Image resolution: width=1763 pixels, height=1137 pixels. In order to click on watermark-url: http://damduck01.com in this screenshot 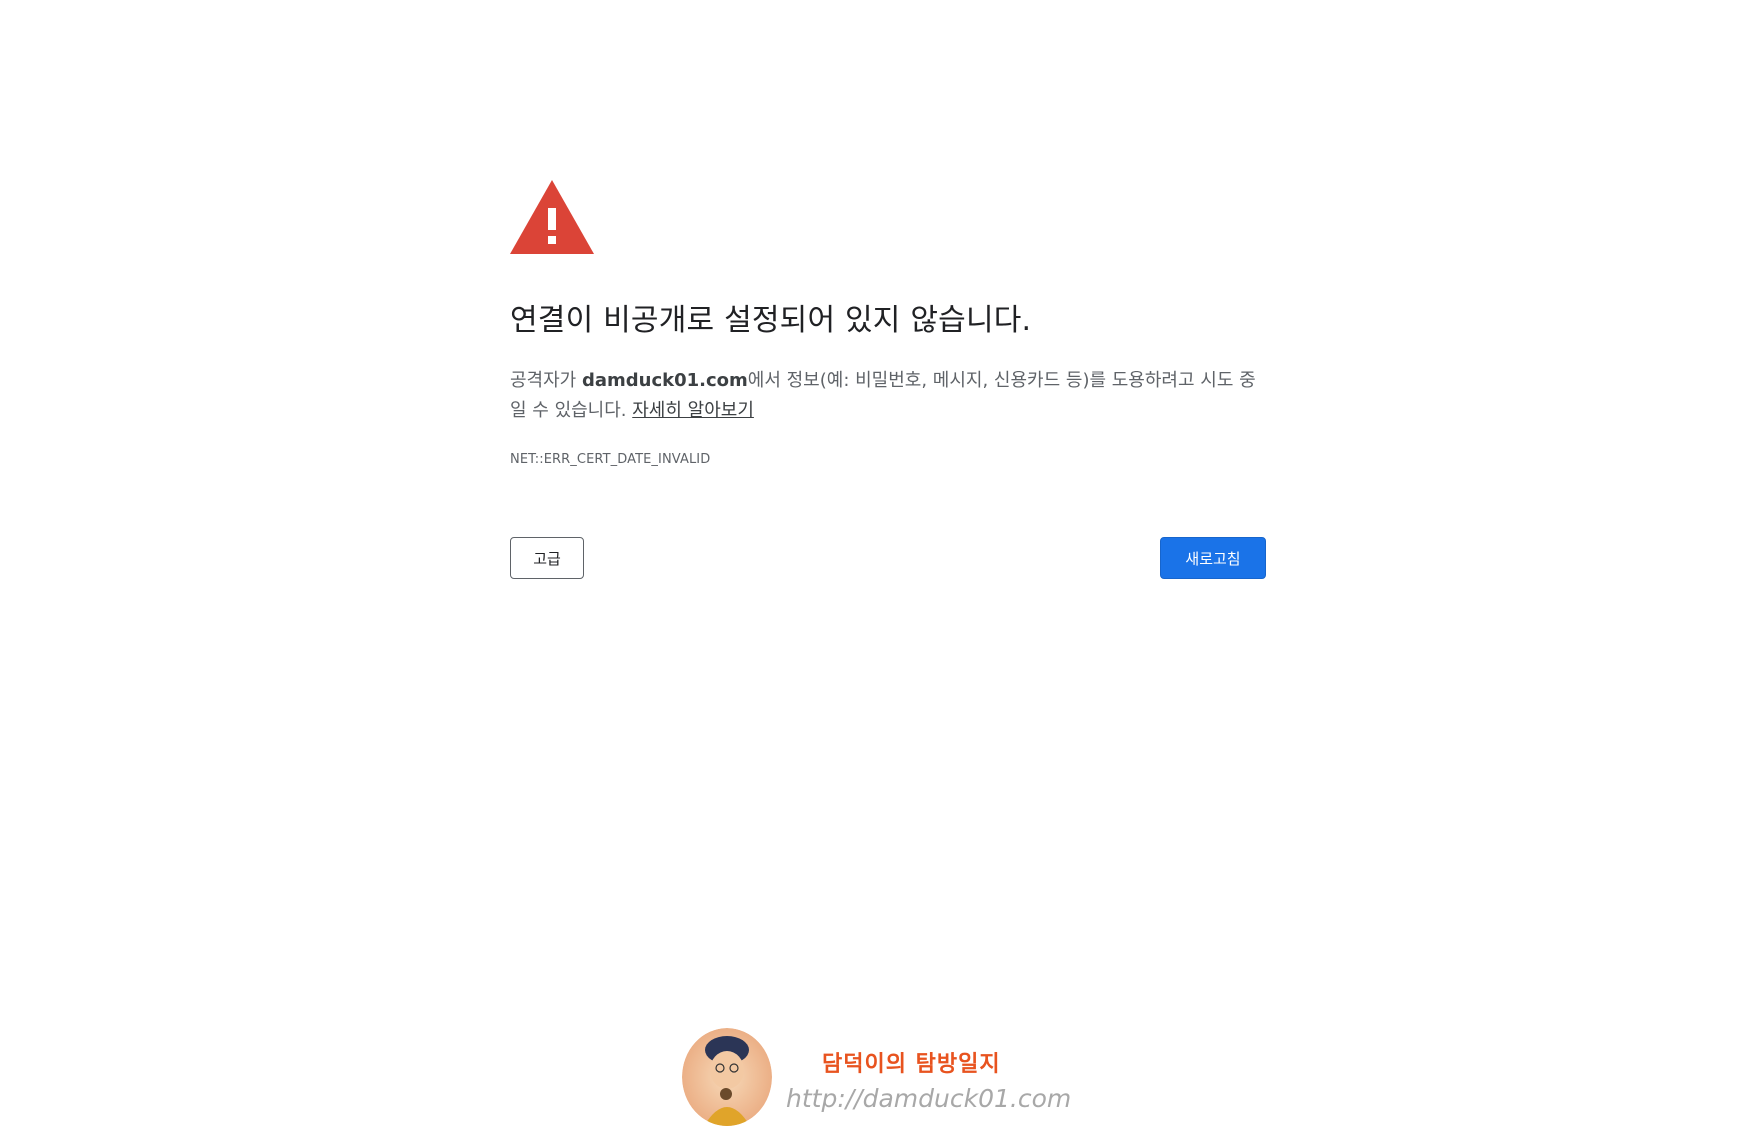, I will do `click(929, 1098)`.